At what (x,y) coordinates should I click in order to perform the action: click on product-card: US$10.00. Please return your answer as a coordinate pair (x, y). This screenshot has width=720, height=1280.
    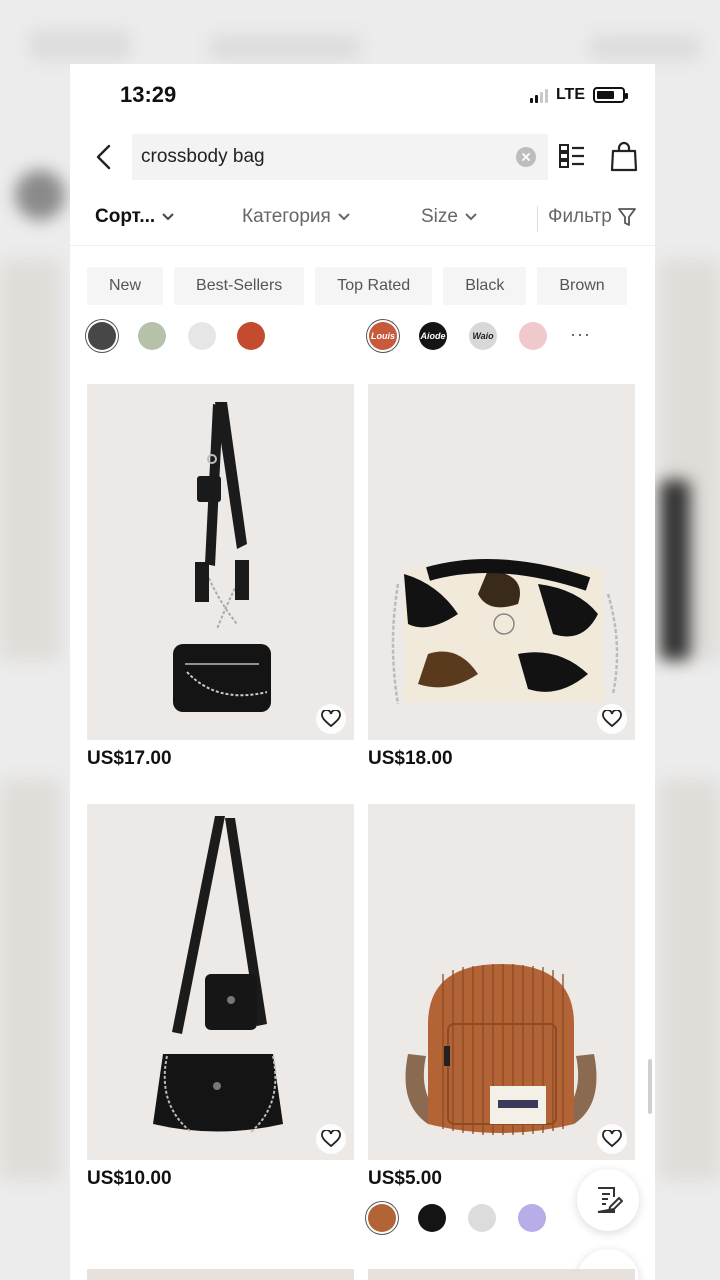
    Looking at the image, I should click on (220, 997).